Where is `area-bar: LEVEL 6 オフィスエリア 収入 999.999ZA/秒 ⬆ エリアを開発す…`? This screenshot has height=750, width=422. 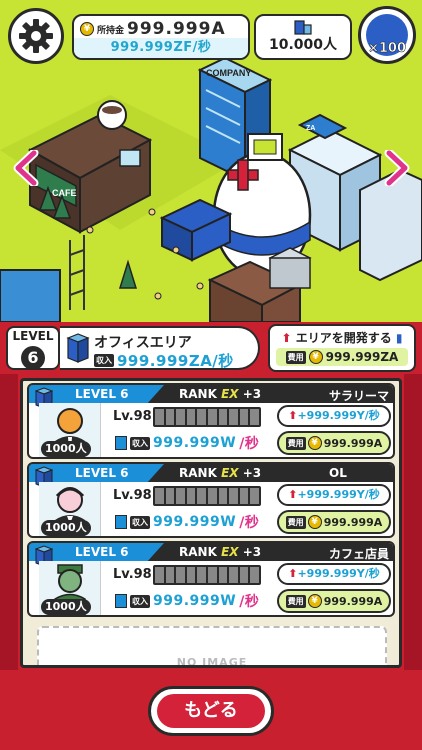 area-bar: LEVEL 6 オフィスエリア 収入 999.999ZA/秒 ⬆ エリアを開発す… is located at coordinates (211, 348).